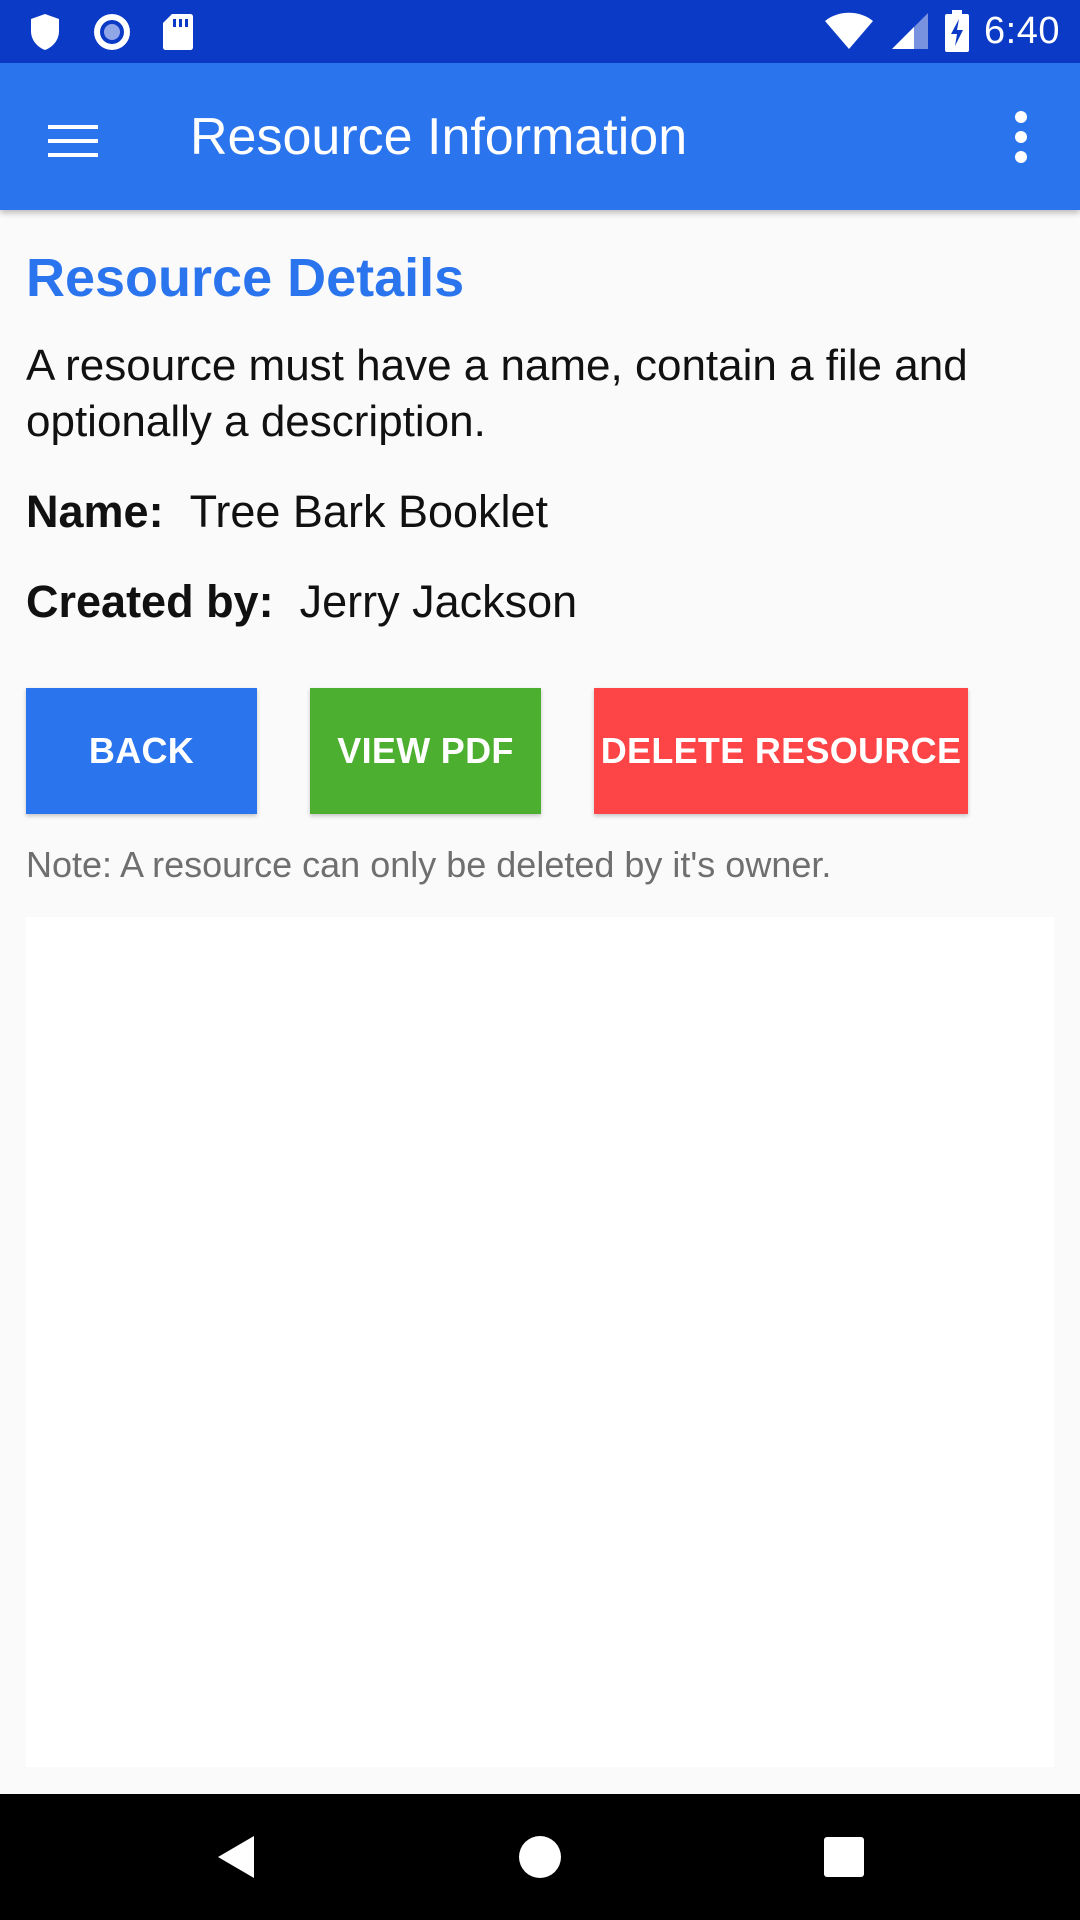 The width and height of the screenshot is (1080, 1920). I want to click on record-icon, so click(112, 32).